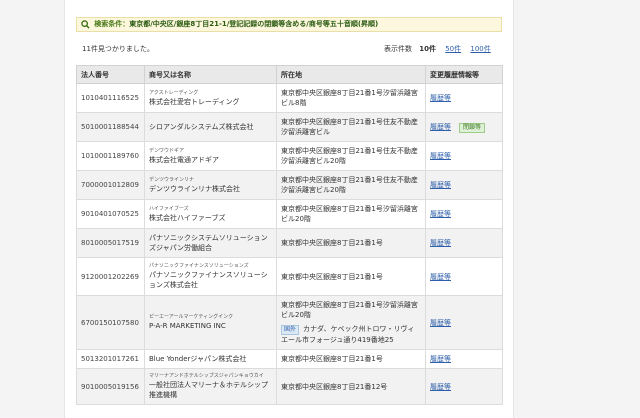 This screenshot has width=640, height=418. I want to click on per-page-selector: 表示件数 10件 50件 100件, so click(437, 49).